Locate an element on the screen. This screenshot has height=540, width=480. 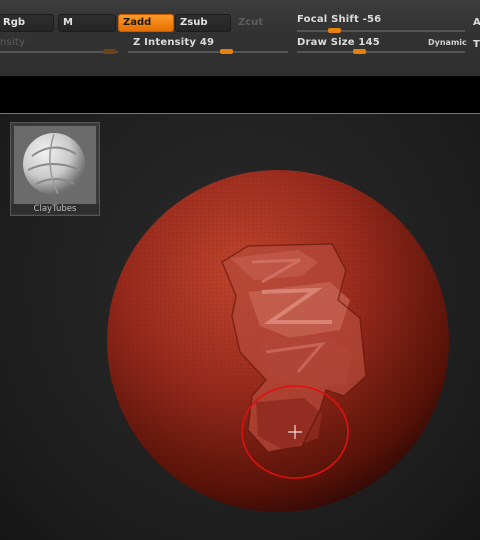
brush-thumbnail: ClayTubes is located at coordinates (55, 169).